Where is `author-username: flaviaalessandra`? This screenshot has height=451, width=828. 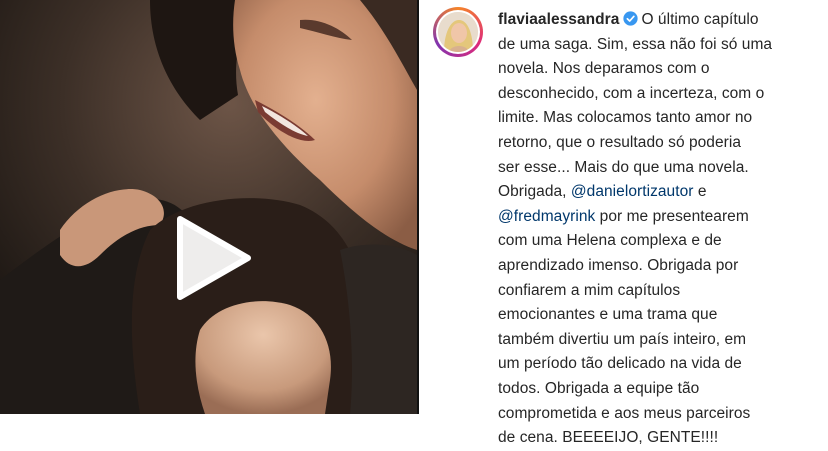 author-username: flaviaalessandra is located at coordinates (558, 19).